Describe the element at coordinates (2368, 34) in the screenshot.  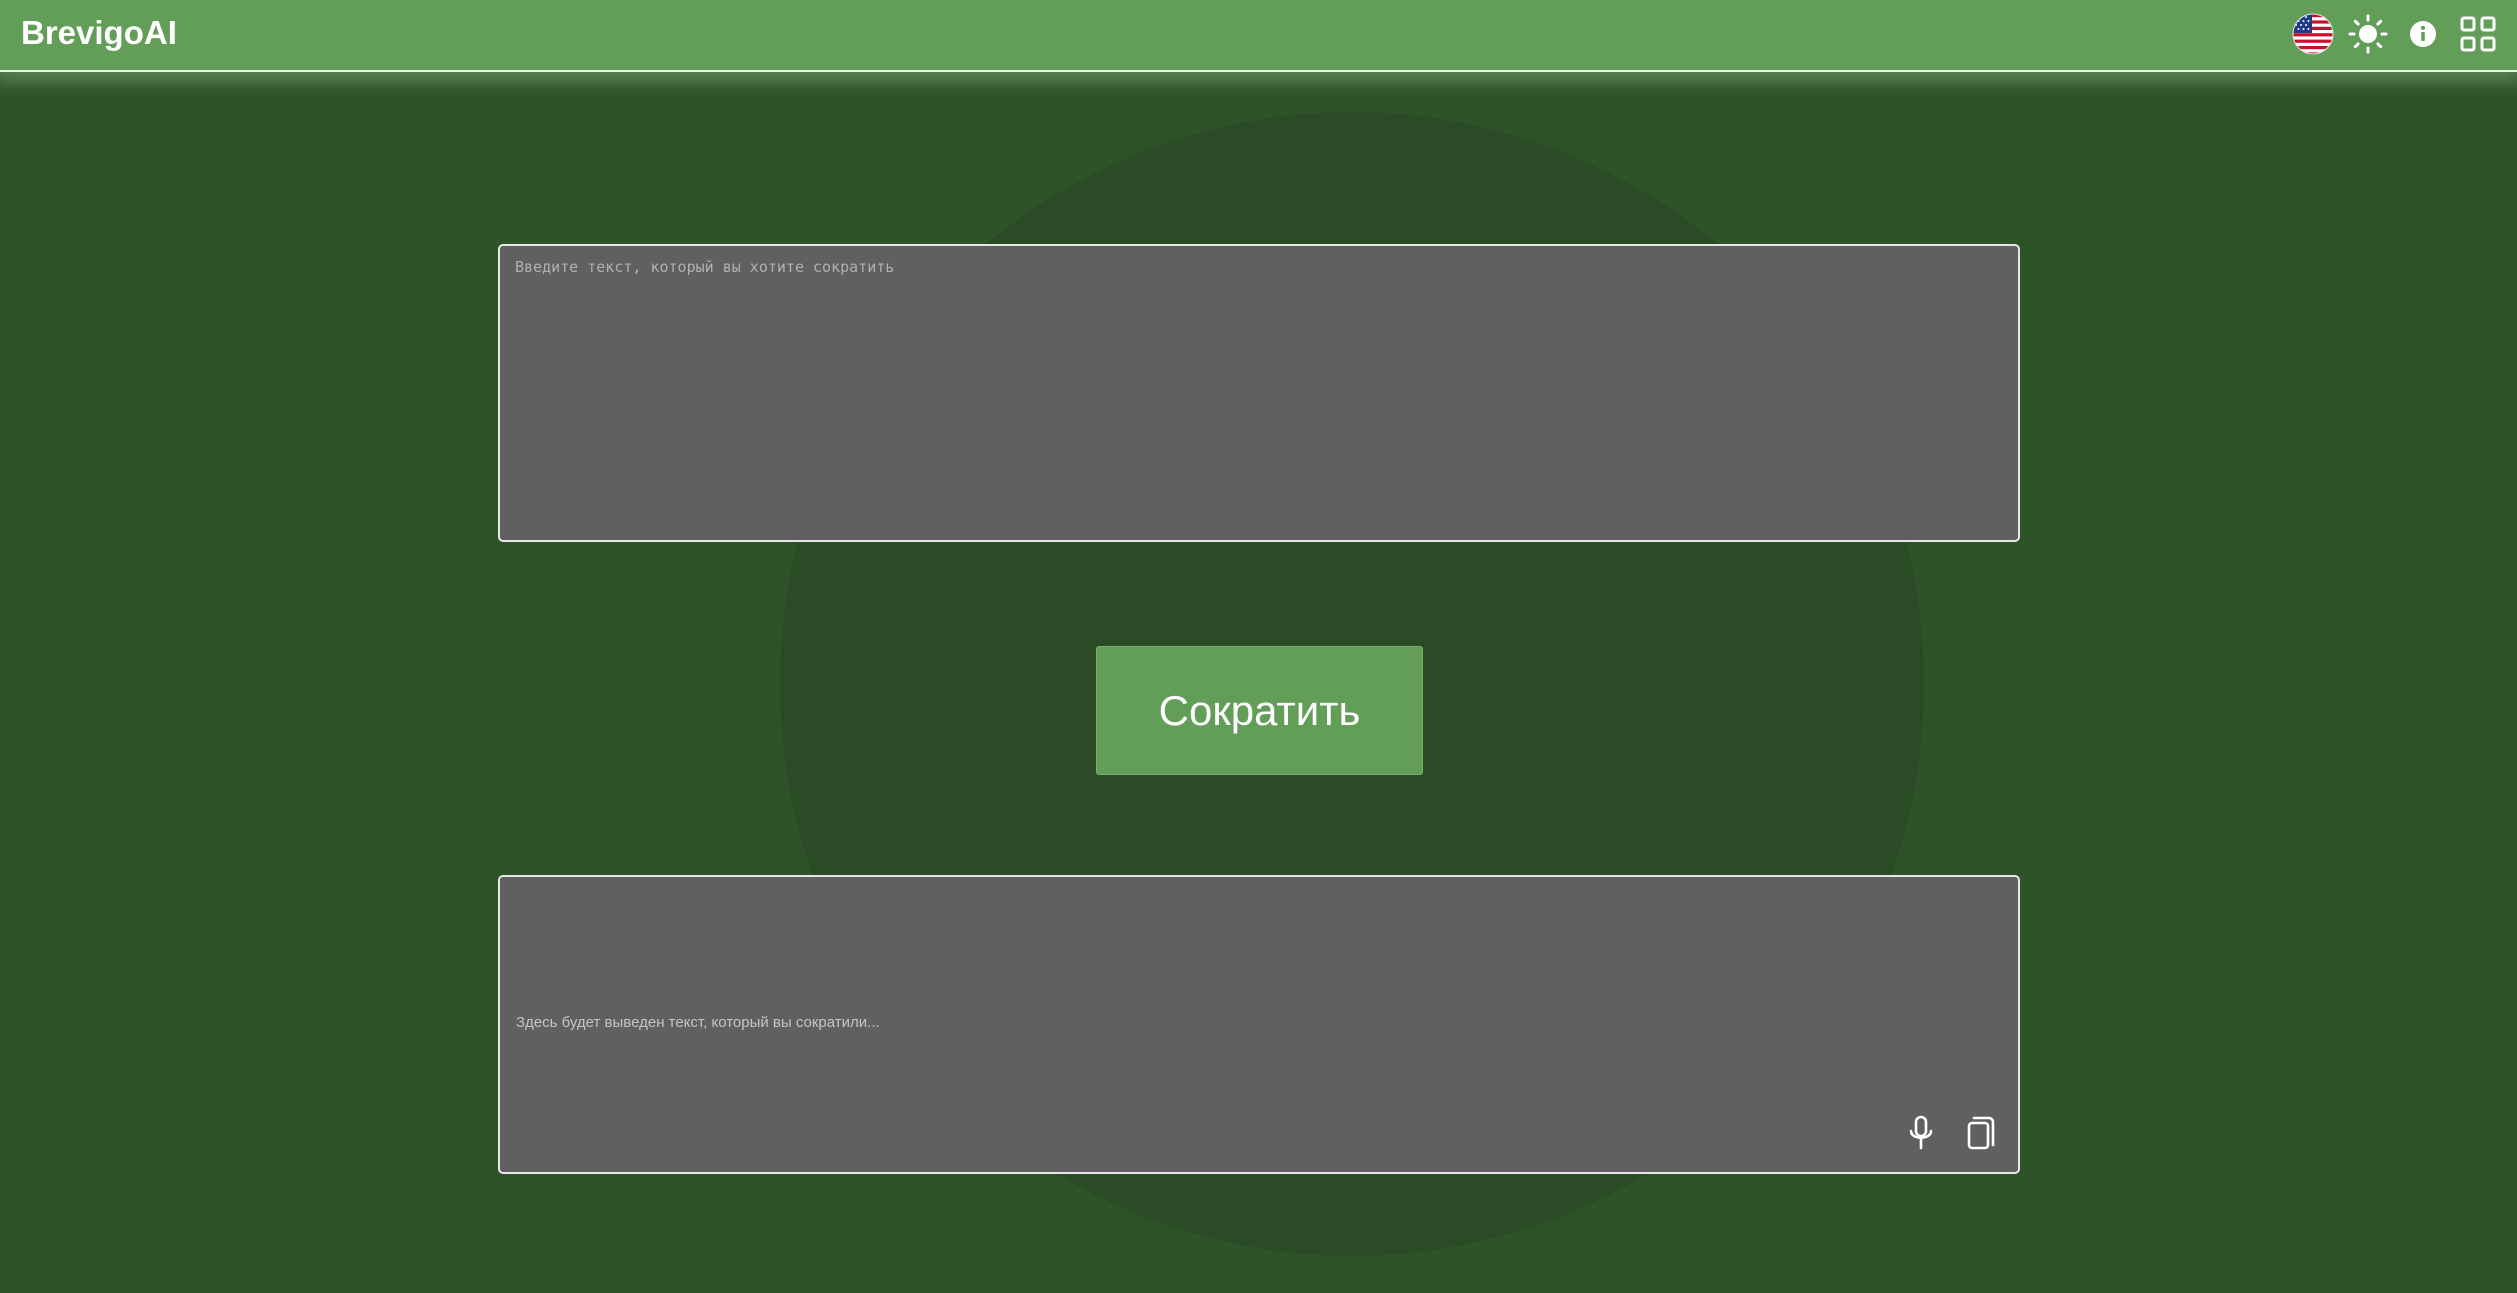
I see `sun-icon` at that location.